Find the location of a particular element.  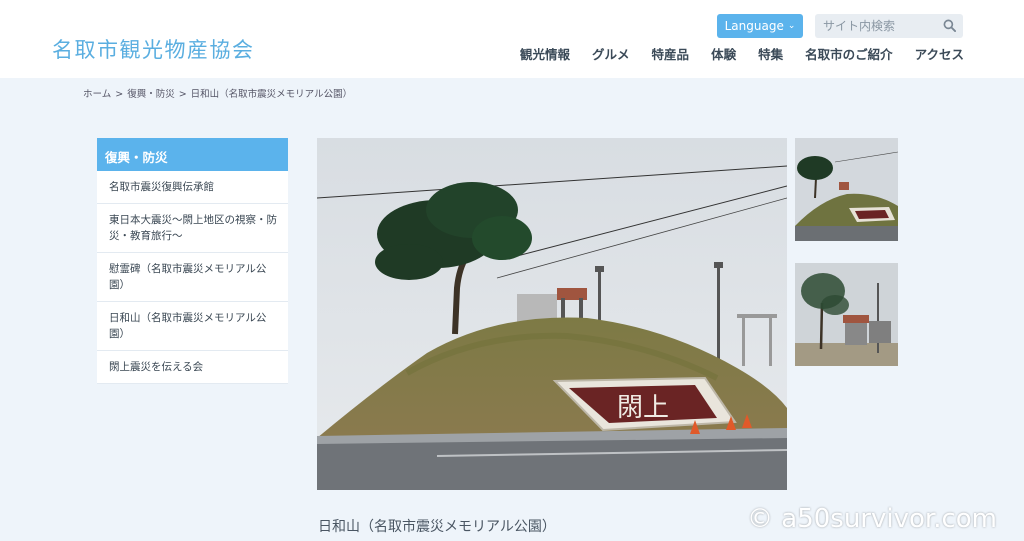

sidebar-item-hiyoriyama: 日和山（名取市震災メモリアル公園） is located at coordinates (192, 326).